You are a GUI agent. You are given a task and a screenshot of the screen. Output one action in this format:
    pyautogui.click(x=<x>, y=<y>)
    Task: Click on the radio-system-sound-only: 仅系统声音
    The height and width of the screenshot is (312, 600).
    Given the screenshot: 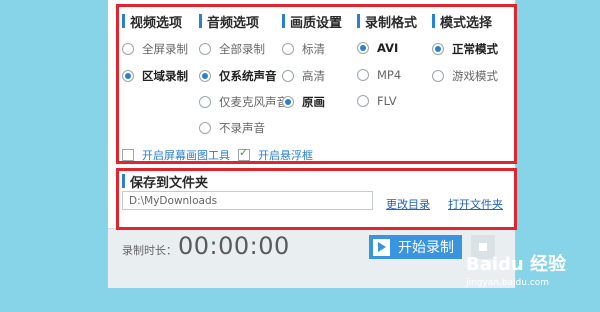 What is the action you would take?
    pyautogui.click(x=238, y=76)
    